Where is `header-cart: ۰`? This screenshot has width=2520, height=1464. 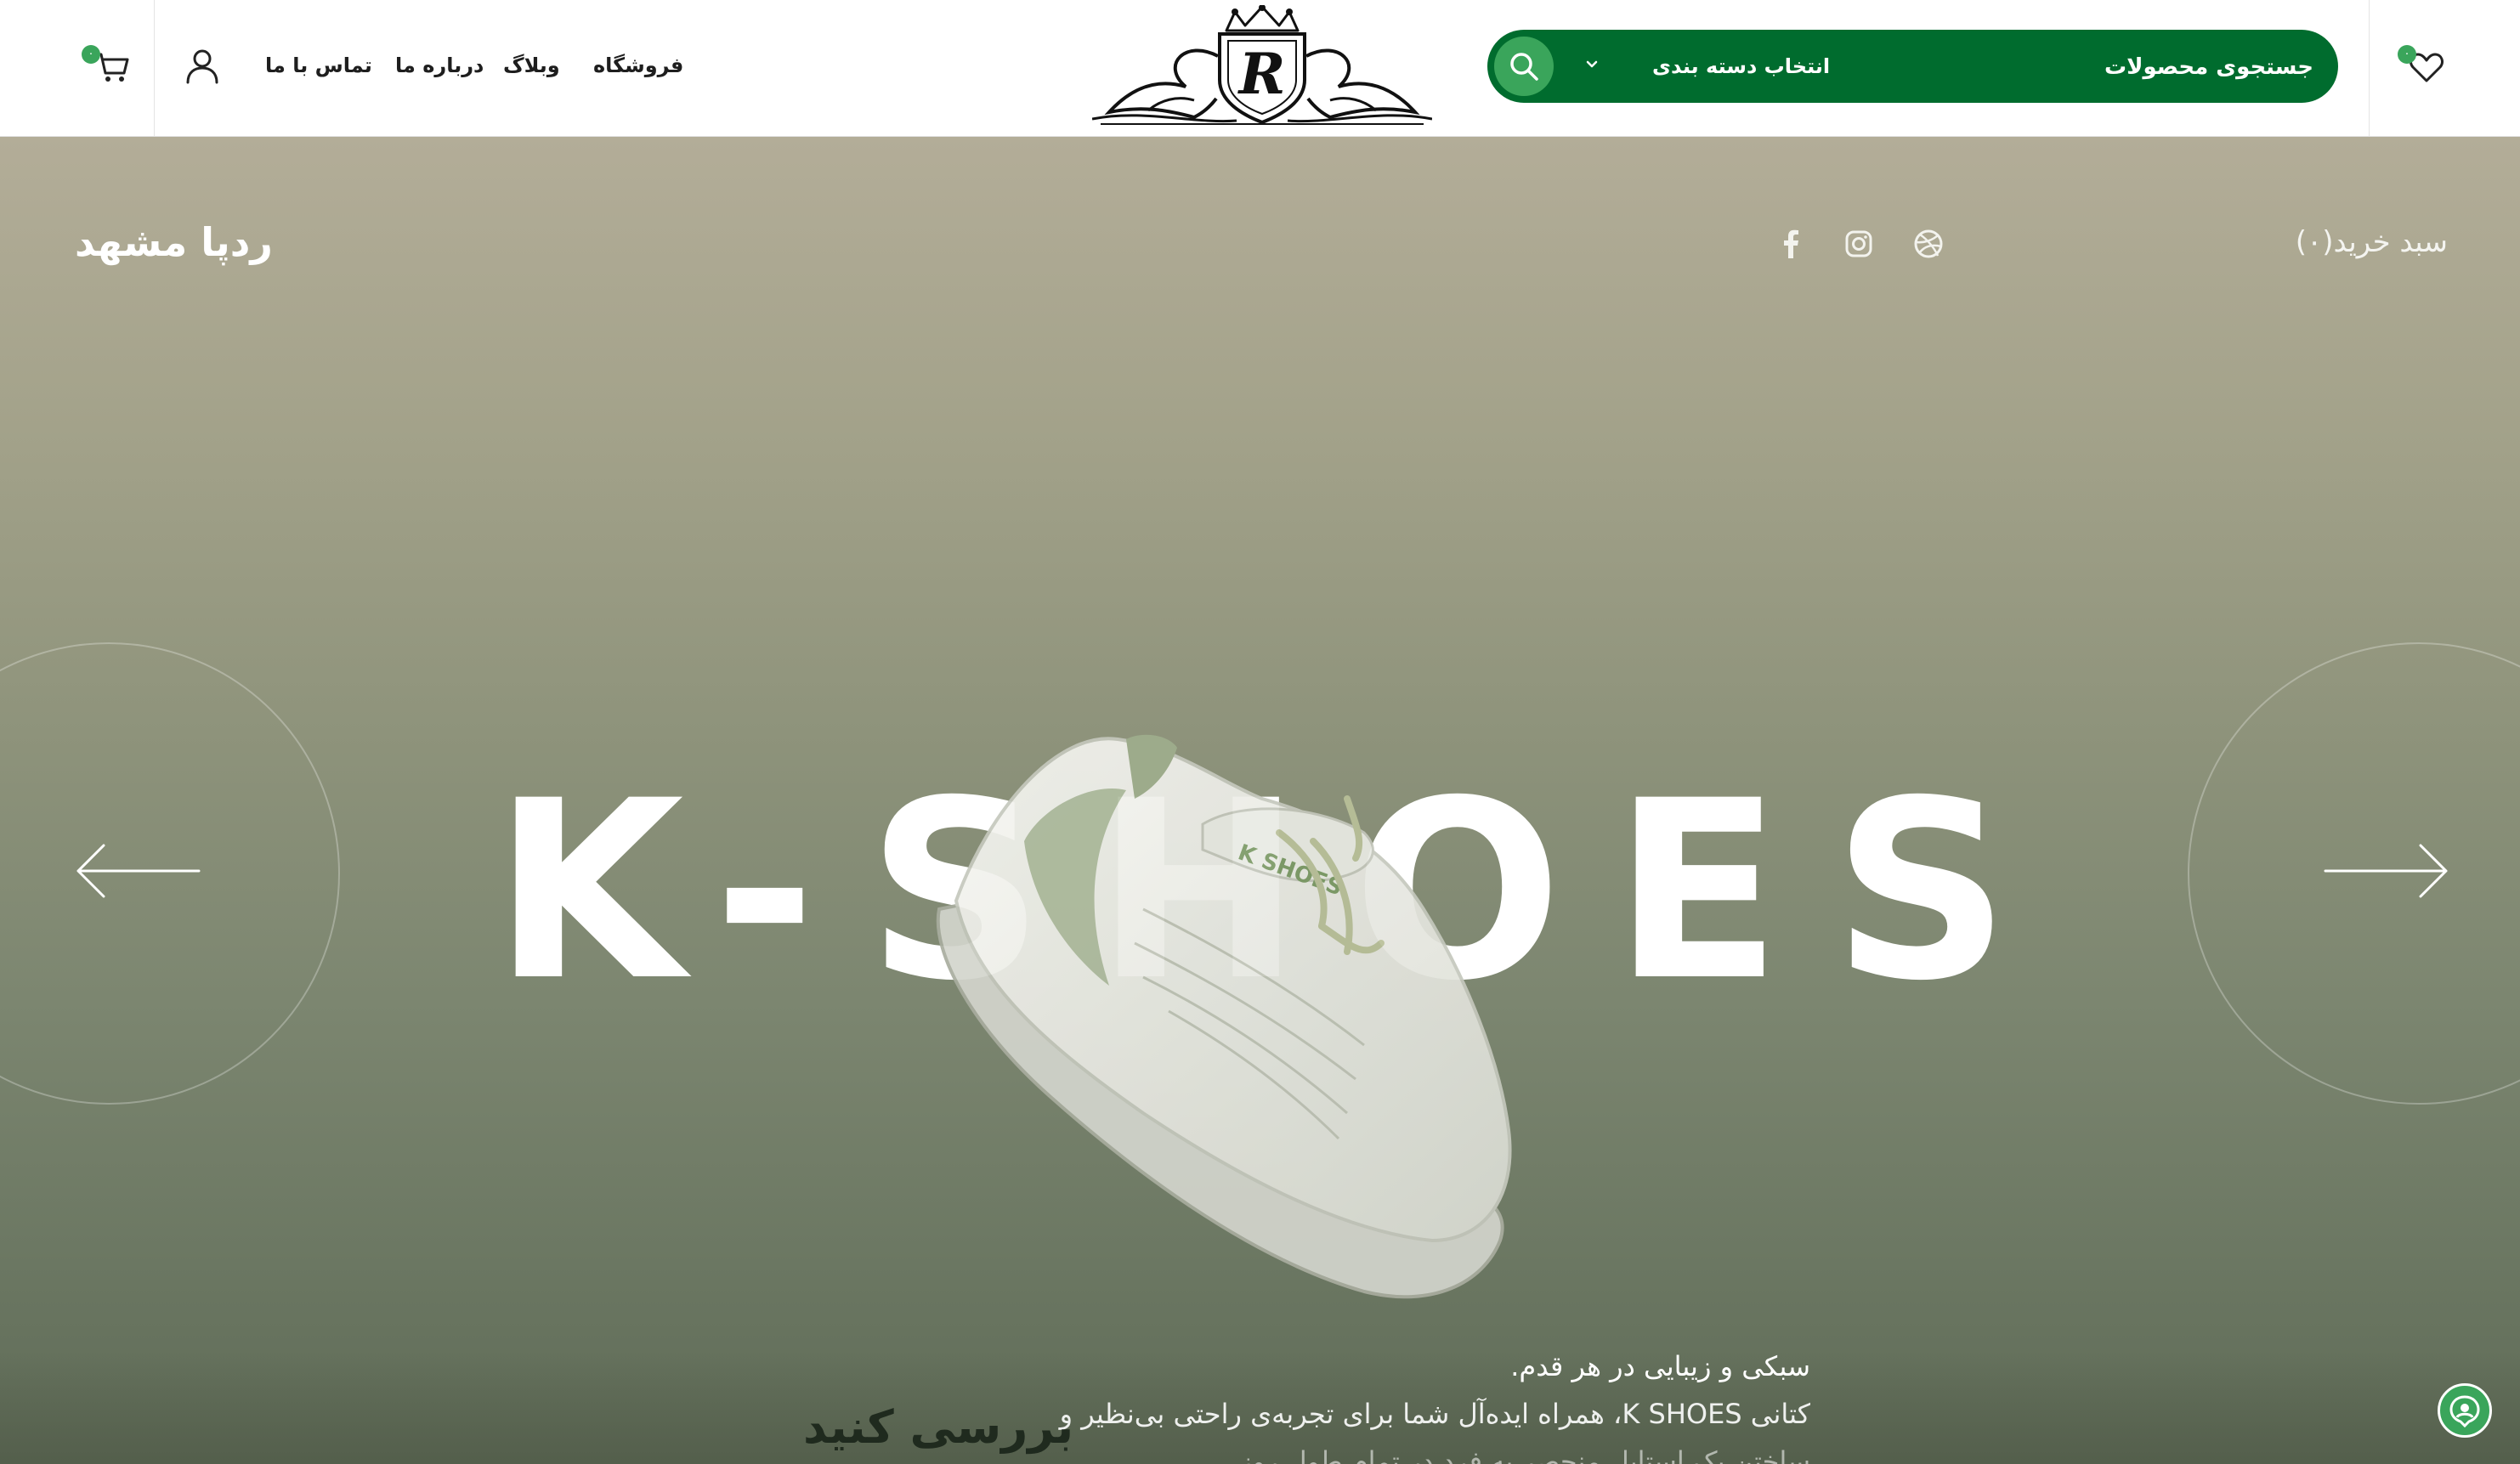
header-cart: ۰ is located at coordinates (77, 68).